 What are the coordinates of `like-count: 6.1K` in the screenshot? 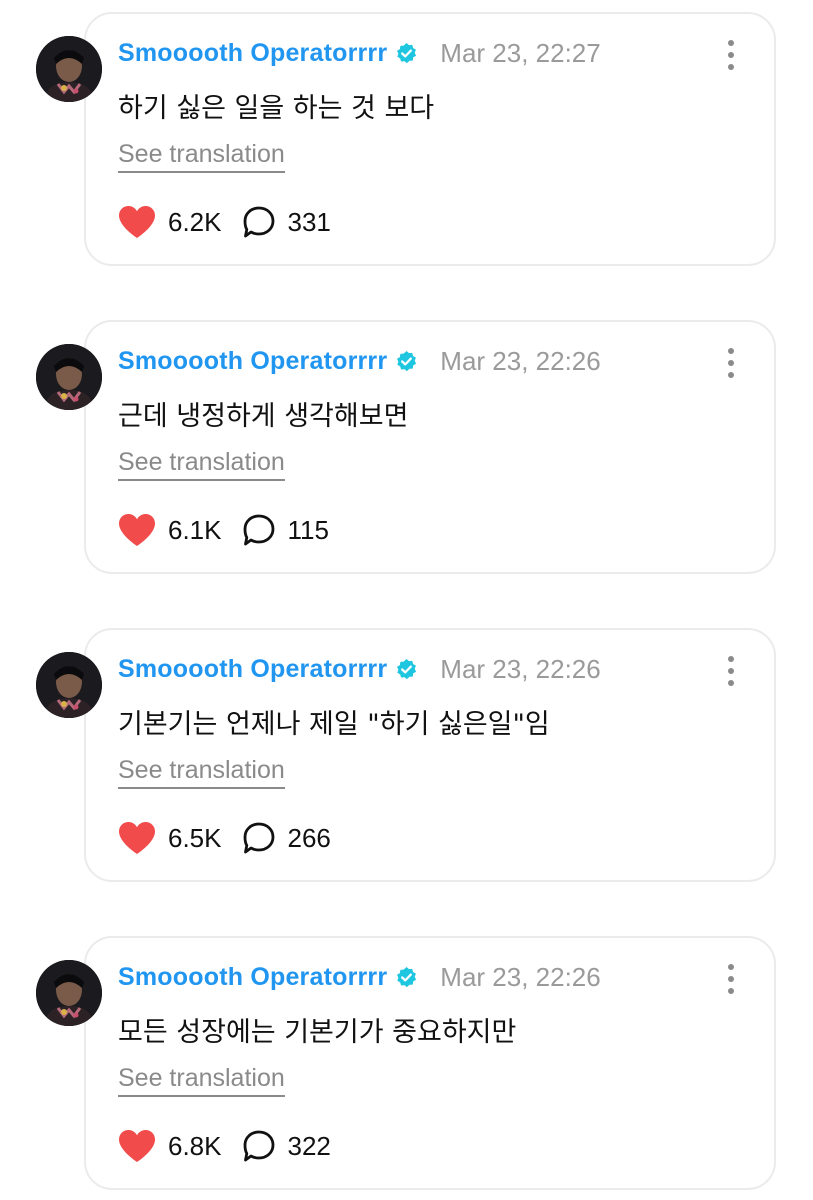 It's located at (195, 529).